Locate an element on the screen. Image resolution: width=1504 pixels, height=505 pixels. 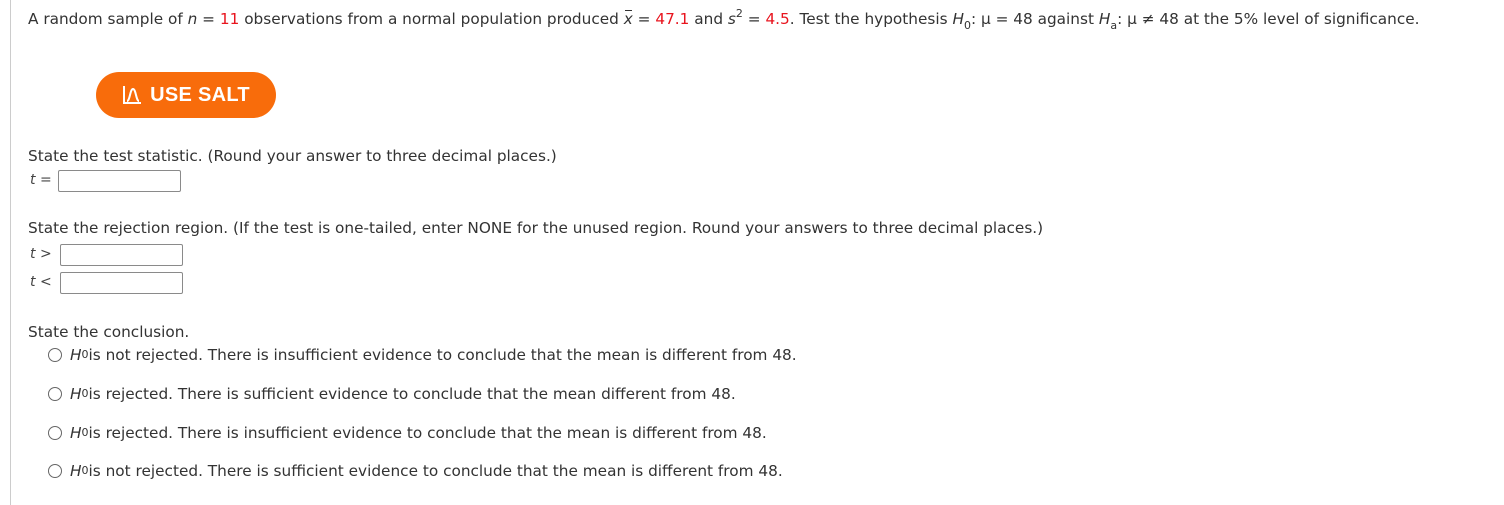
problem-text: . Test the hypothesis is located at coordinates (871, 19).